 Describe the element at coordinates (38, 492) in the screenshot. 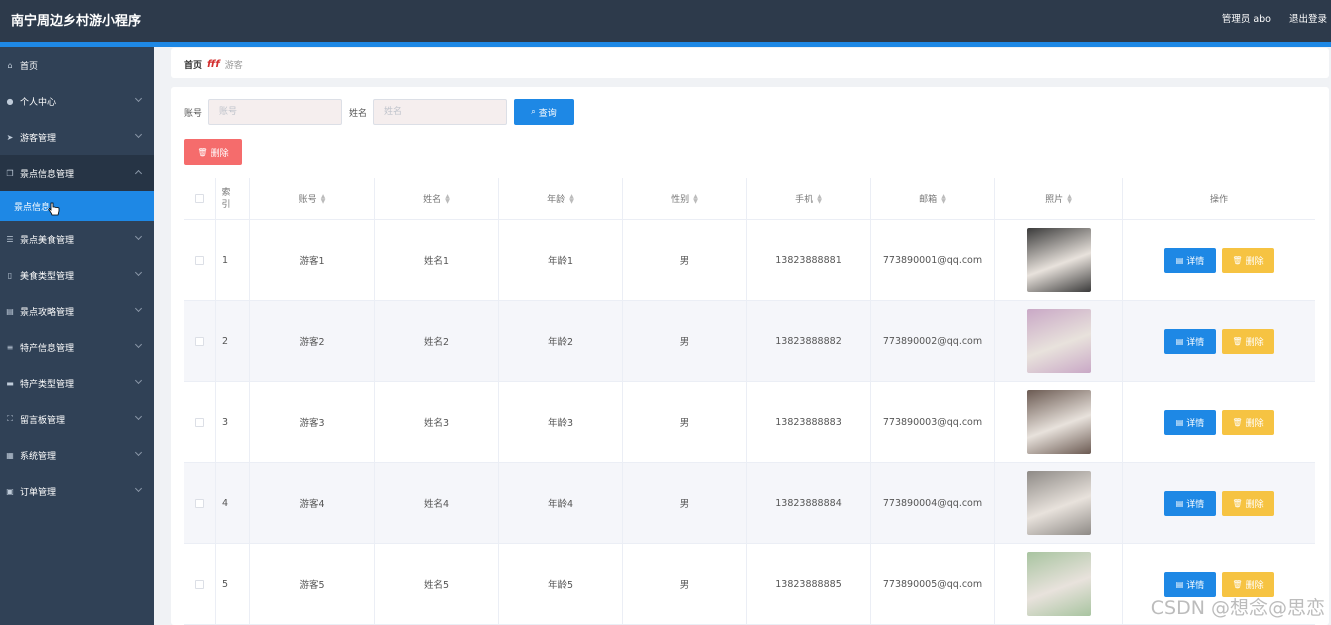

I see `sidebar-item-label: 订单管理` at that location.